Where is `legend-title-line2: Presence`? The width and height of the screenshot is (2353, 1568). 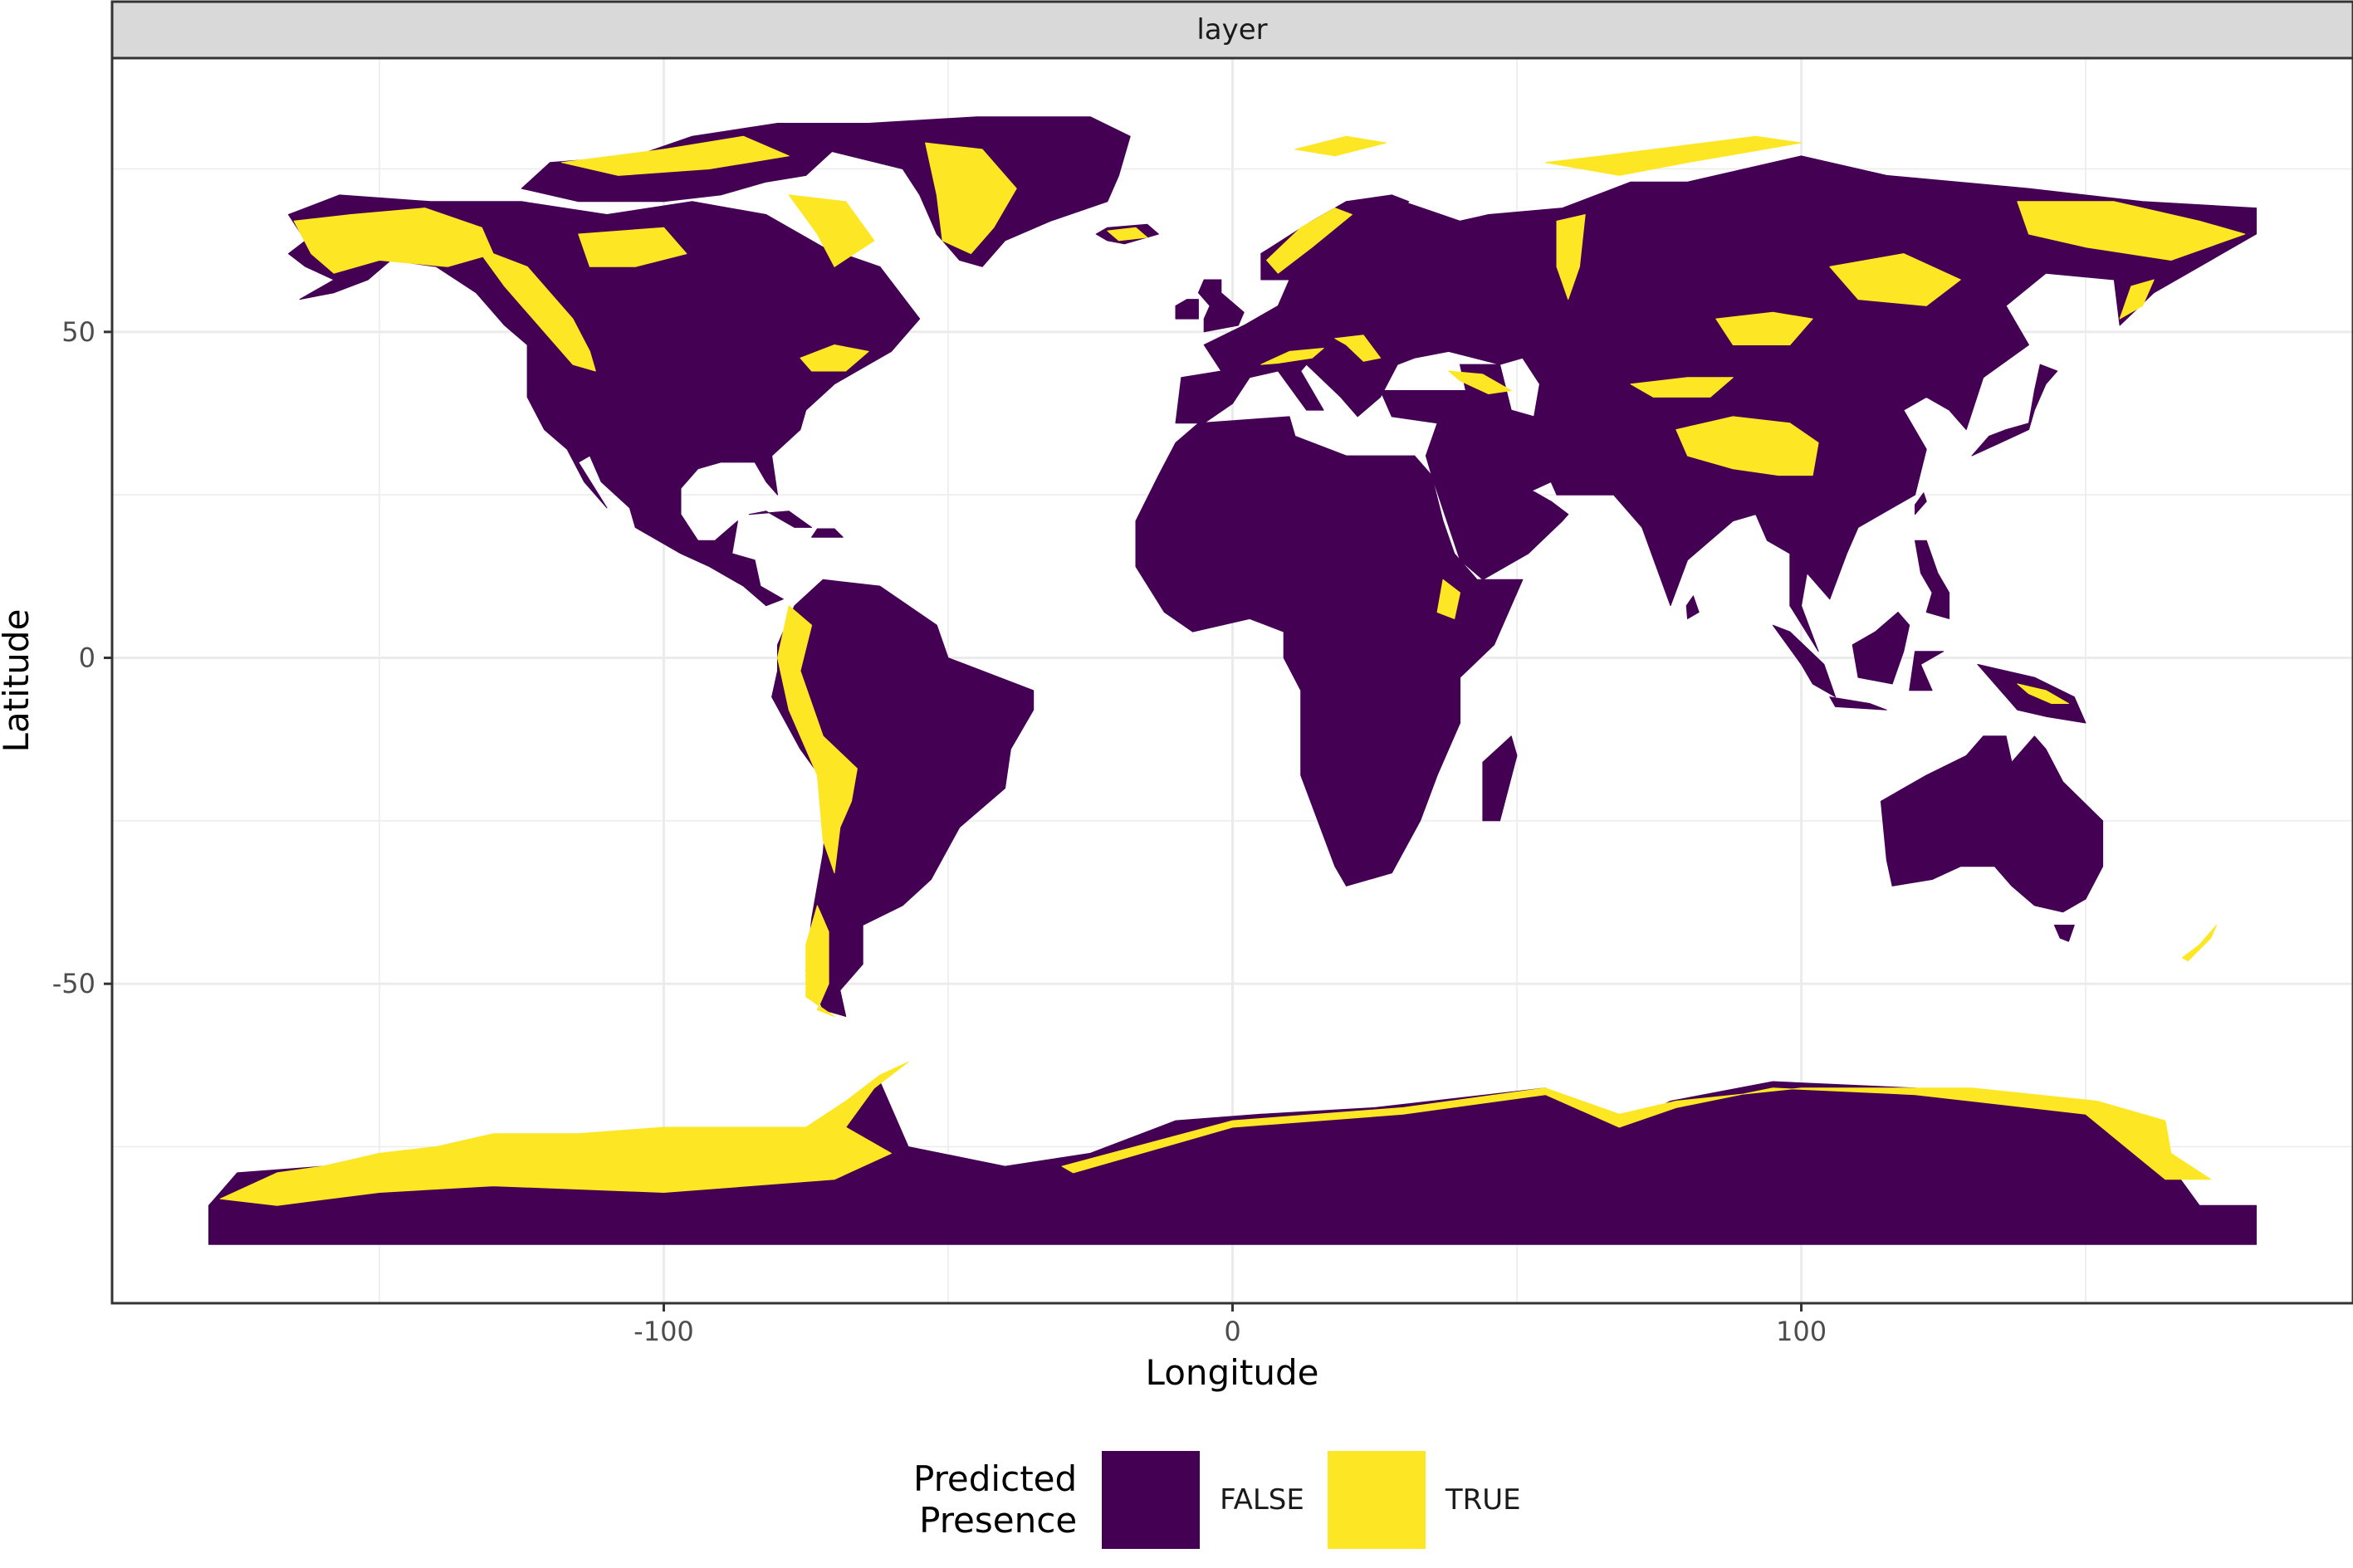 legend-title-line2: Presence is located at coordinates (999, 1521).